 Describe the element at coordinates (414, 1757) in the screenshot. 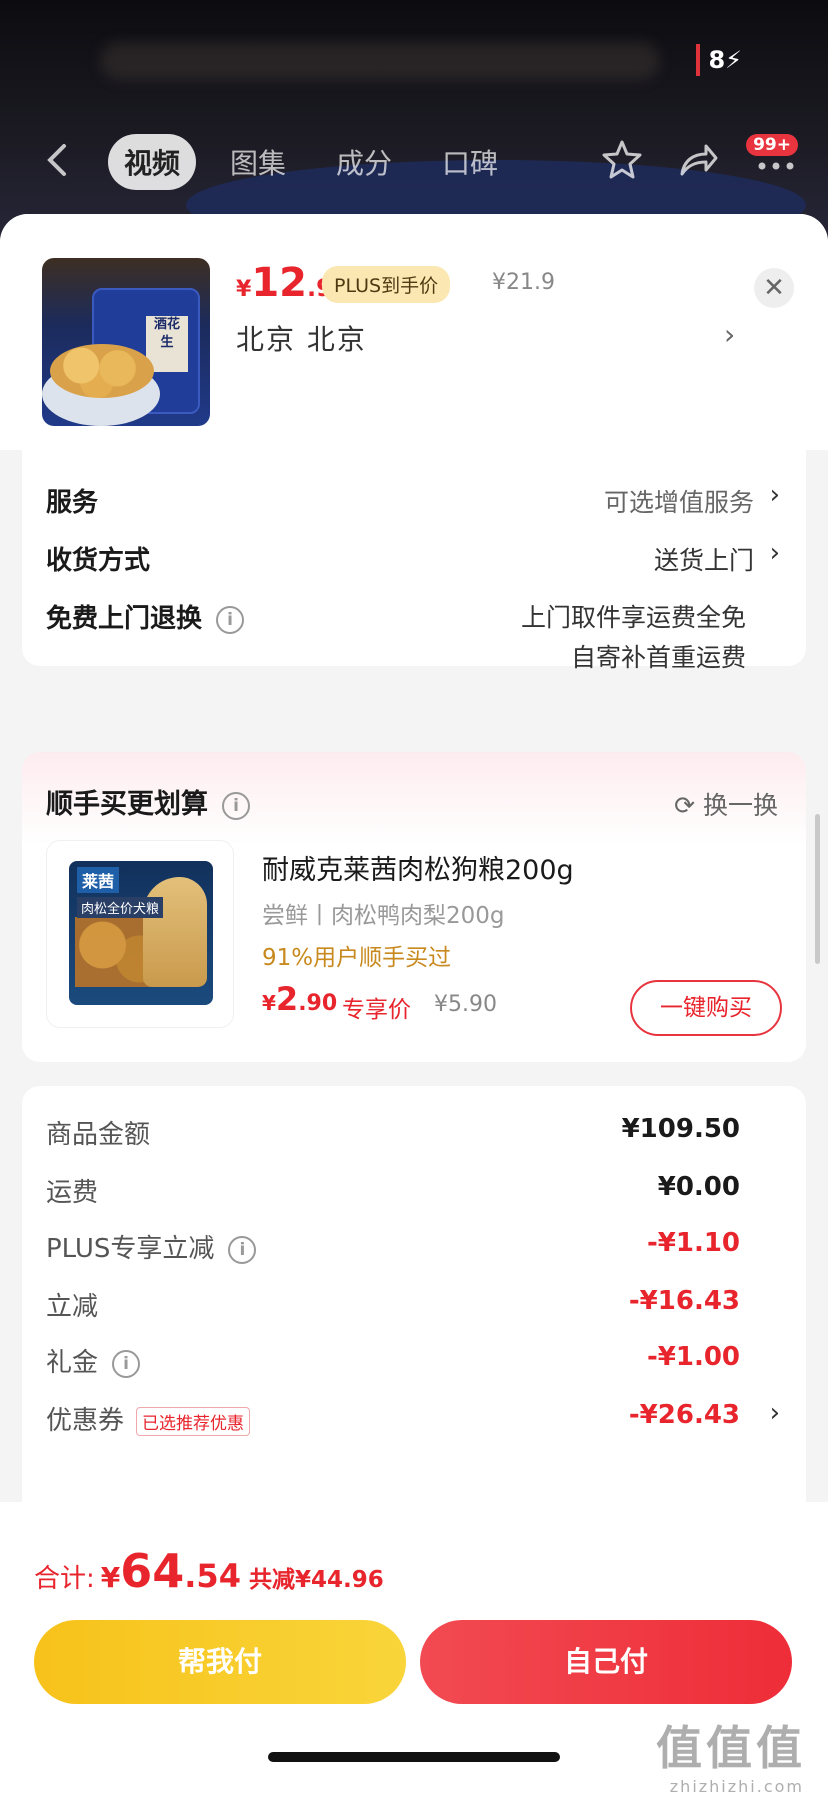

I see `home-indicator` at that location.